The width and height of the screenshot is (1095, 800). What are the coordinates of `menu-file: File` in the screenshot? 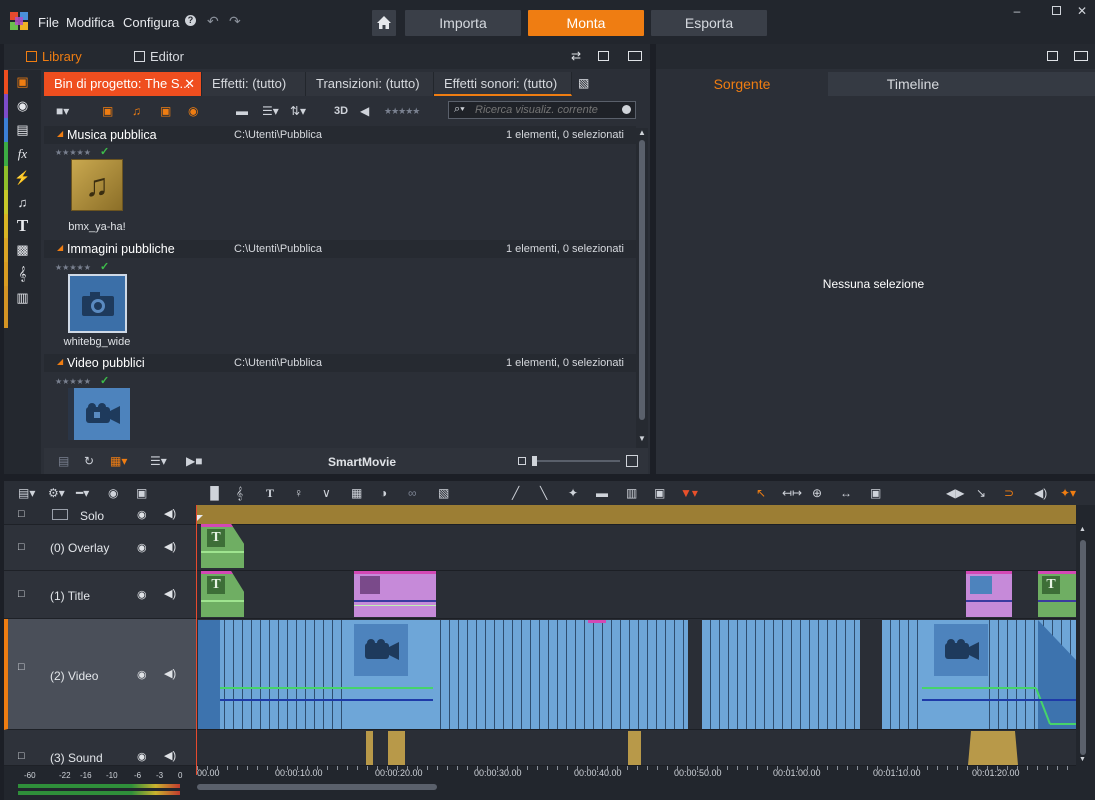 It's located at (48, 22).